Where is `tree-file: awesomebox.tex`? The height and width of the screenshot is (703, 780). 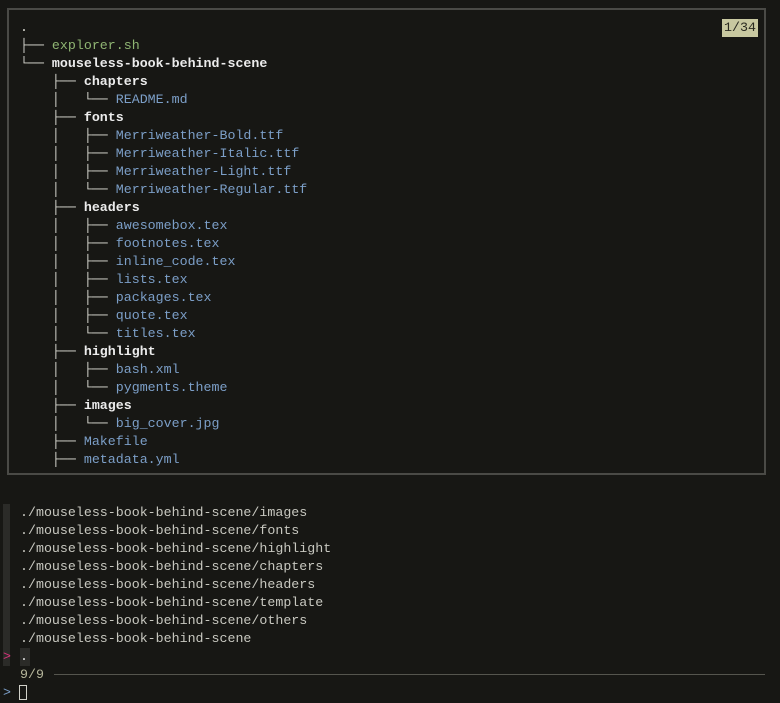
tree-file: awesomebox.tex is located at coordinates (171, 225).